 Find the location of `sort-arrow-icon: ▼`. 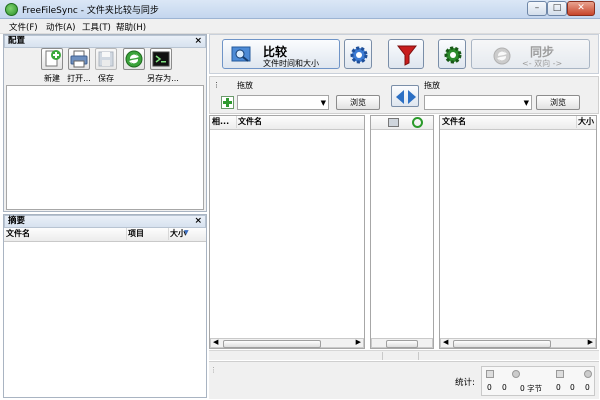

sort-arrow-icon: ▼ is located at coordinates (186, 232).